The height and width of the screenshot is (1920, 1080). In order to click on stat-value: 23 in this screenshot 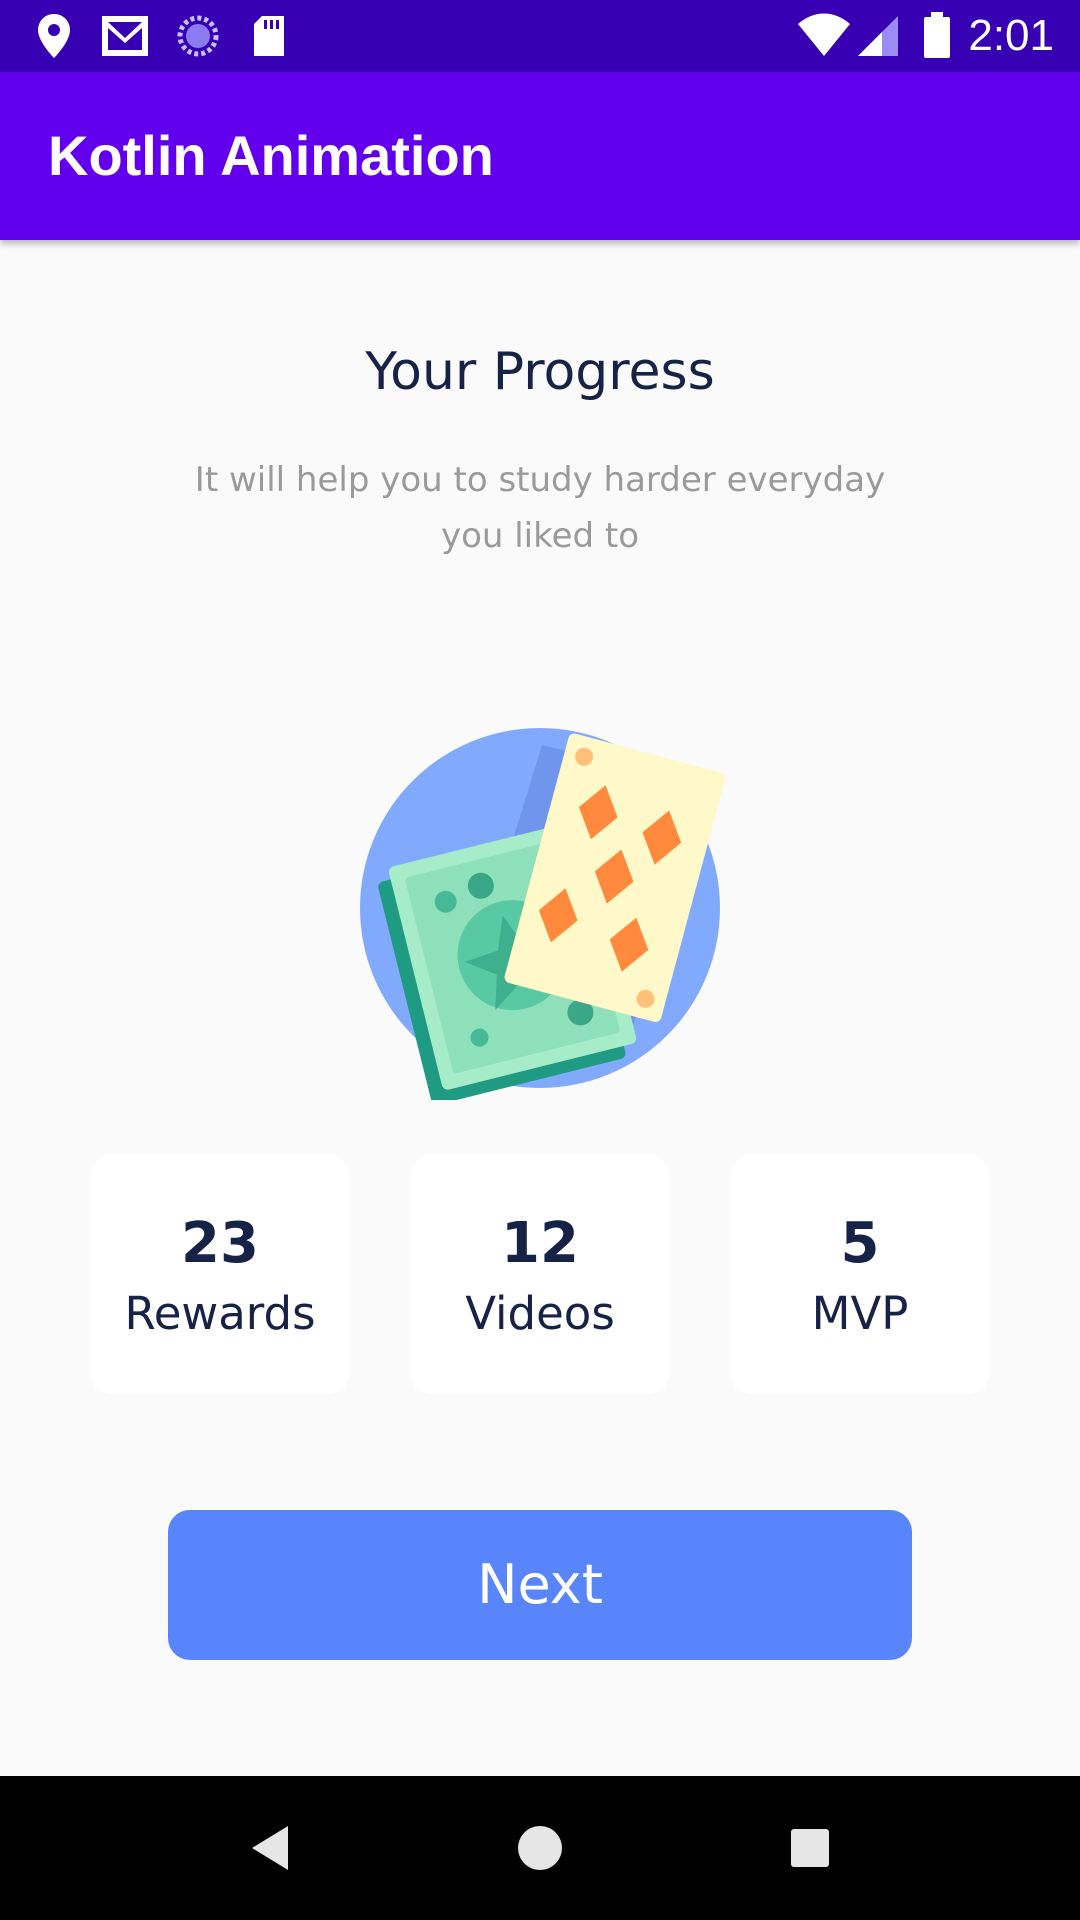, I will do `click(220, 1243)`.